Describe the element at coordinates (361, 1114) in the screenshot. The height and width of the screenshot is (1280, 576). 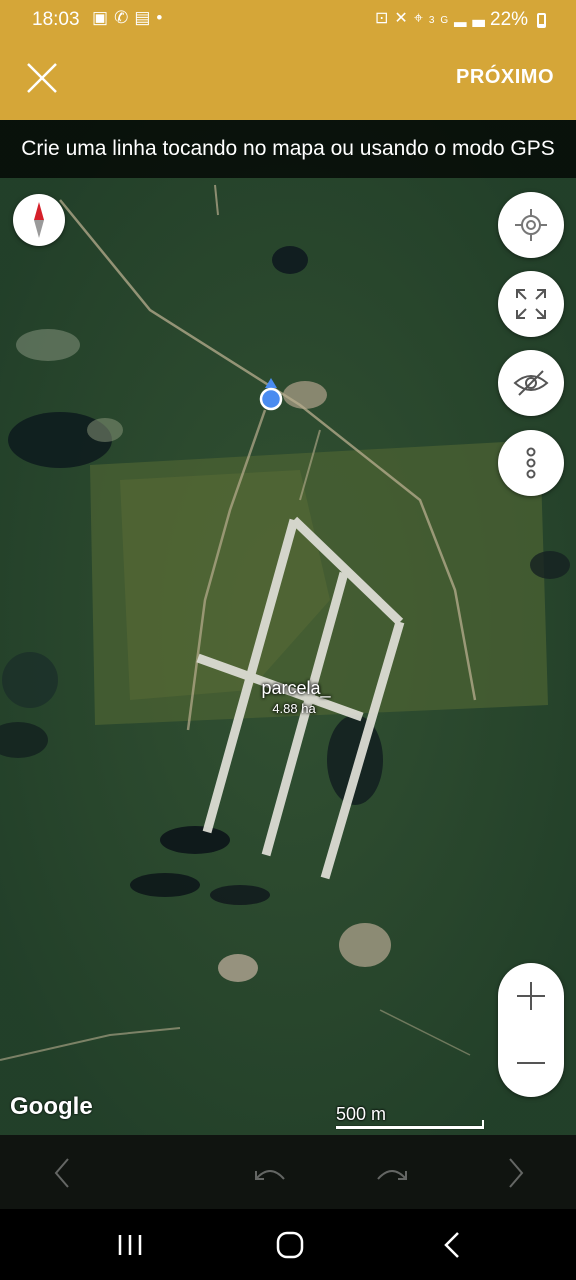
I see `scale-label: 500 m` at that location.